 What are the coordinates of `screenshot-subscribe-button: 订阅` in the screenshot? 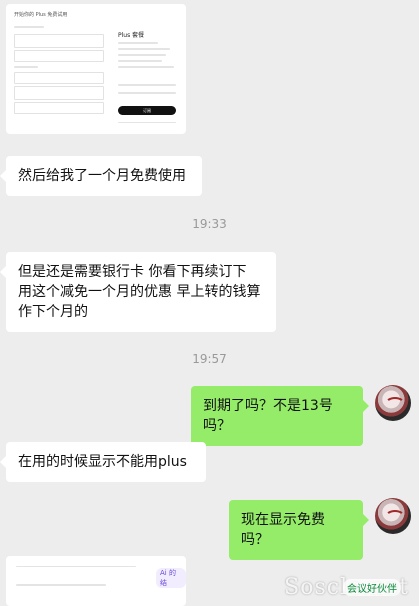 It's located at (147, 110).